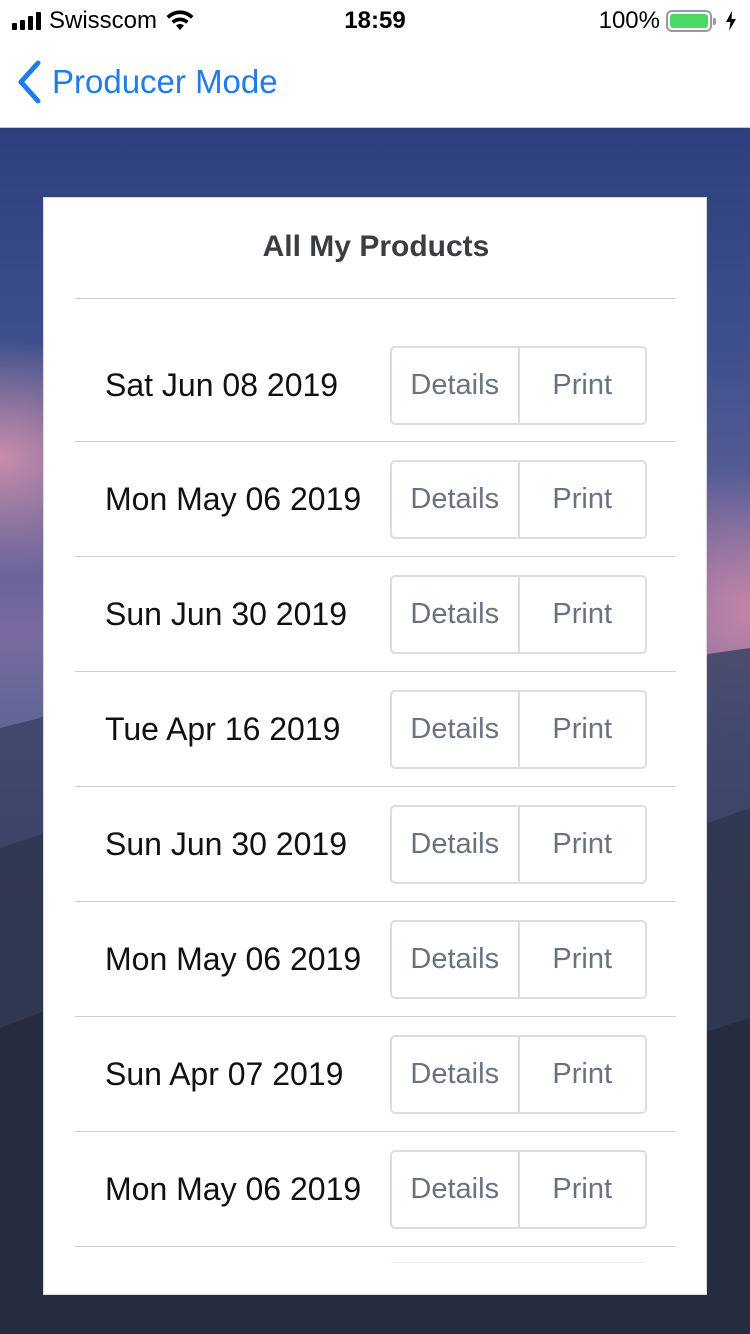 This screenshot has height=1334, width=750. What do you see at coordinates (375, 385) in the screenshot?
I see `list-item: Sat Jun 08 2019 Details Print` at bounding box center [375, 385].